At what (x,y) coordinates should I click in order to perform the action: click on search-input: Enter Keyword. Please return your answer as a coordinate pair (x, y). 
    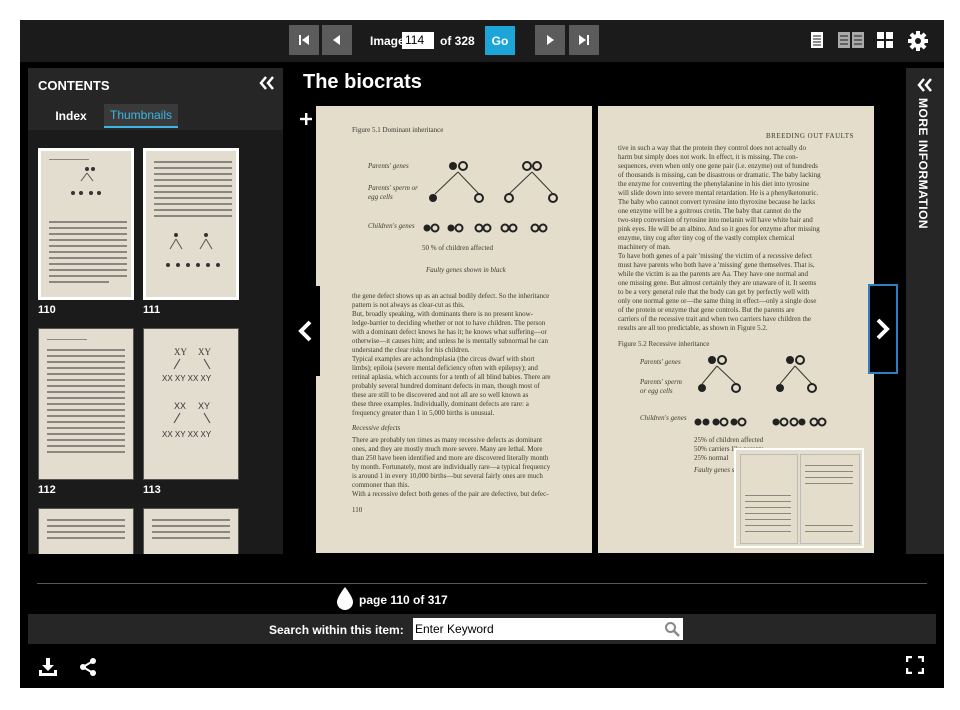
    Looking at the image, I should click on (548, 629).